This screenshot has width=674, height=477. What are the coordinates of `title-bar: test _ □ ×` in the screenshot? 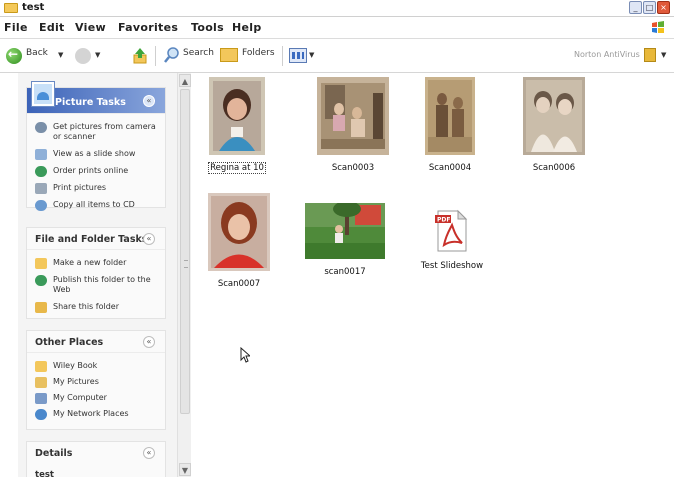 It's located at (337, 8).